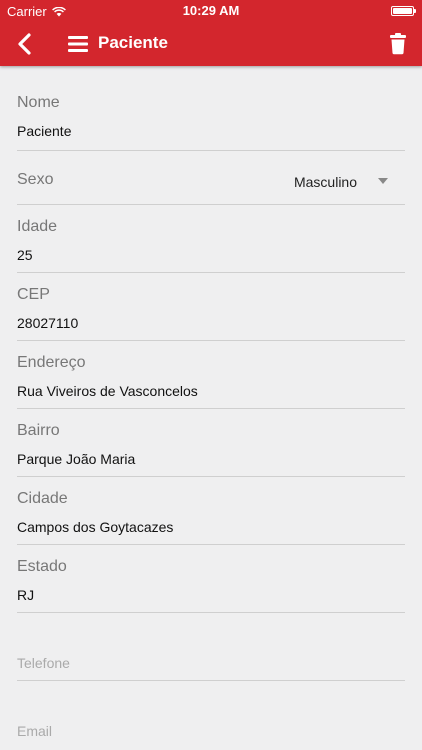 The image size is (422, 750). I want to click on back-button, so click(25, 44).